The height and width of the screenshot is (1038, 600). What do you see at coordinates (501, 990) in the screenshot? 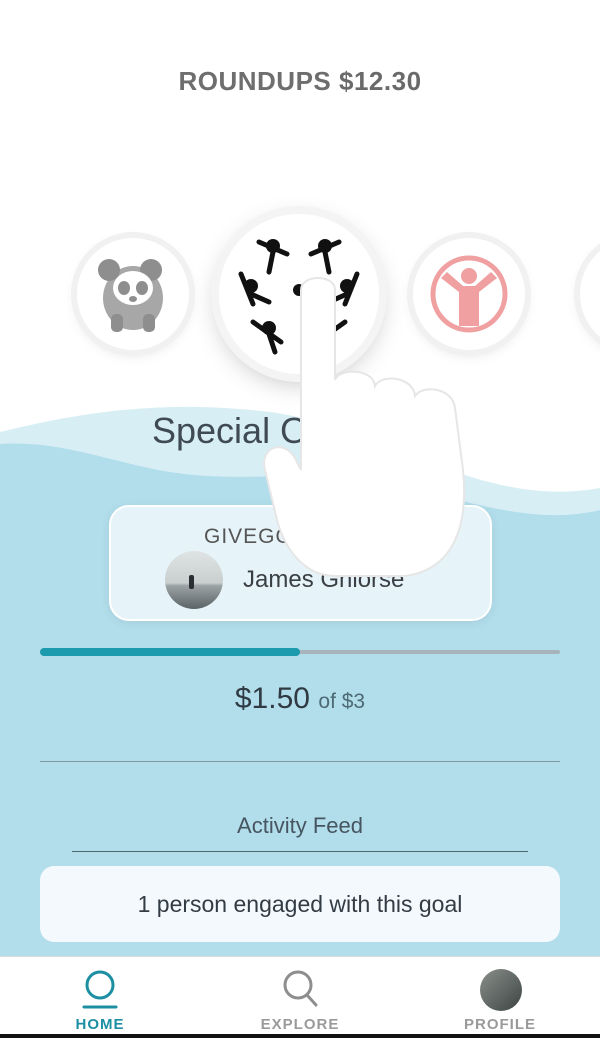
I see `profile-avatar` at bounding box center [501, 990].